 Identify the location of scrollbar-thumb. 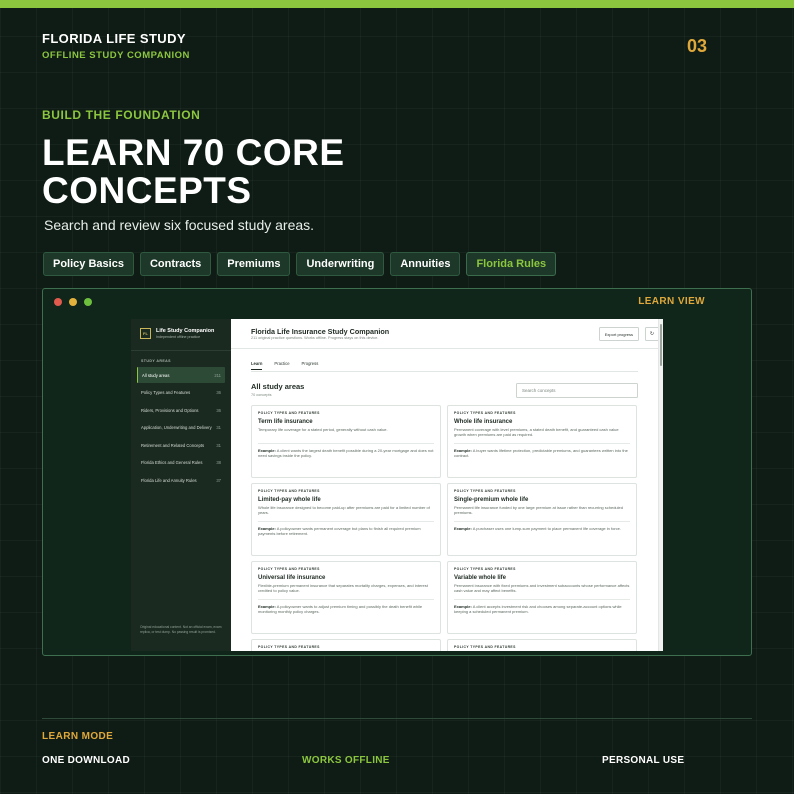
(661, 345).